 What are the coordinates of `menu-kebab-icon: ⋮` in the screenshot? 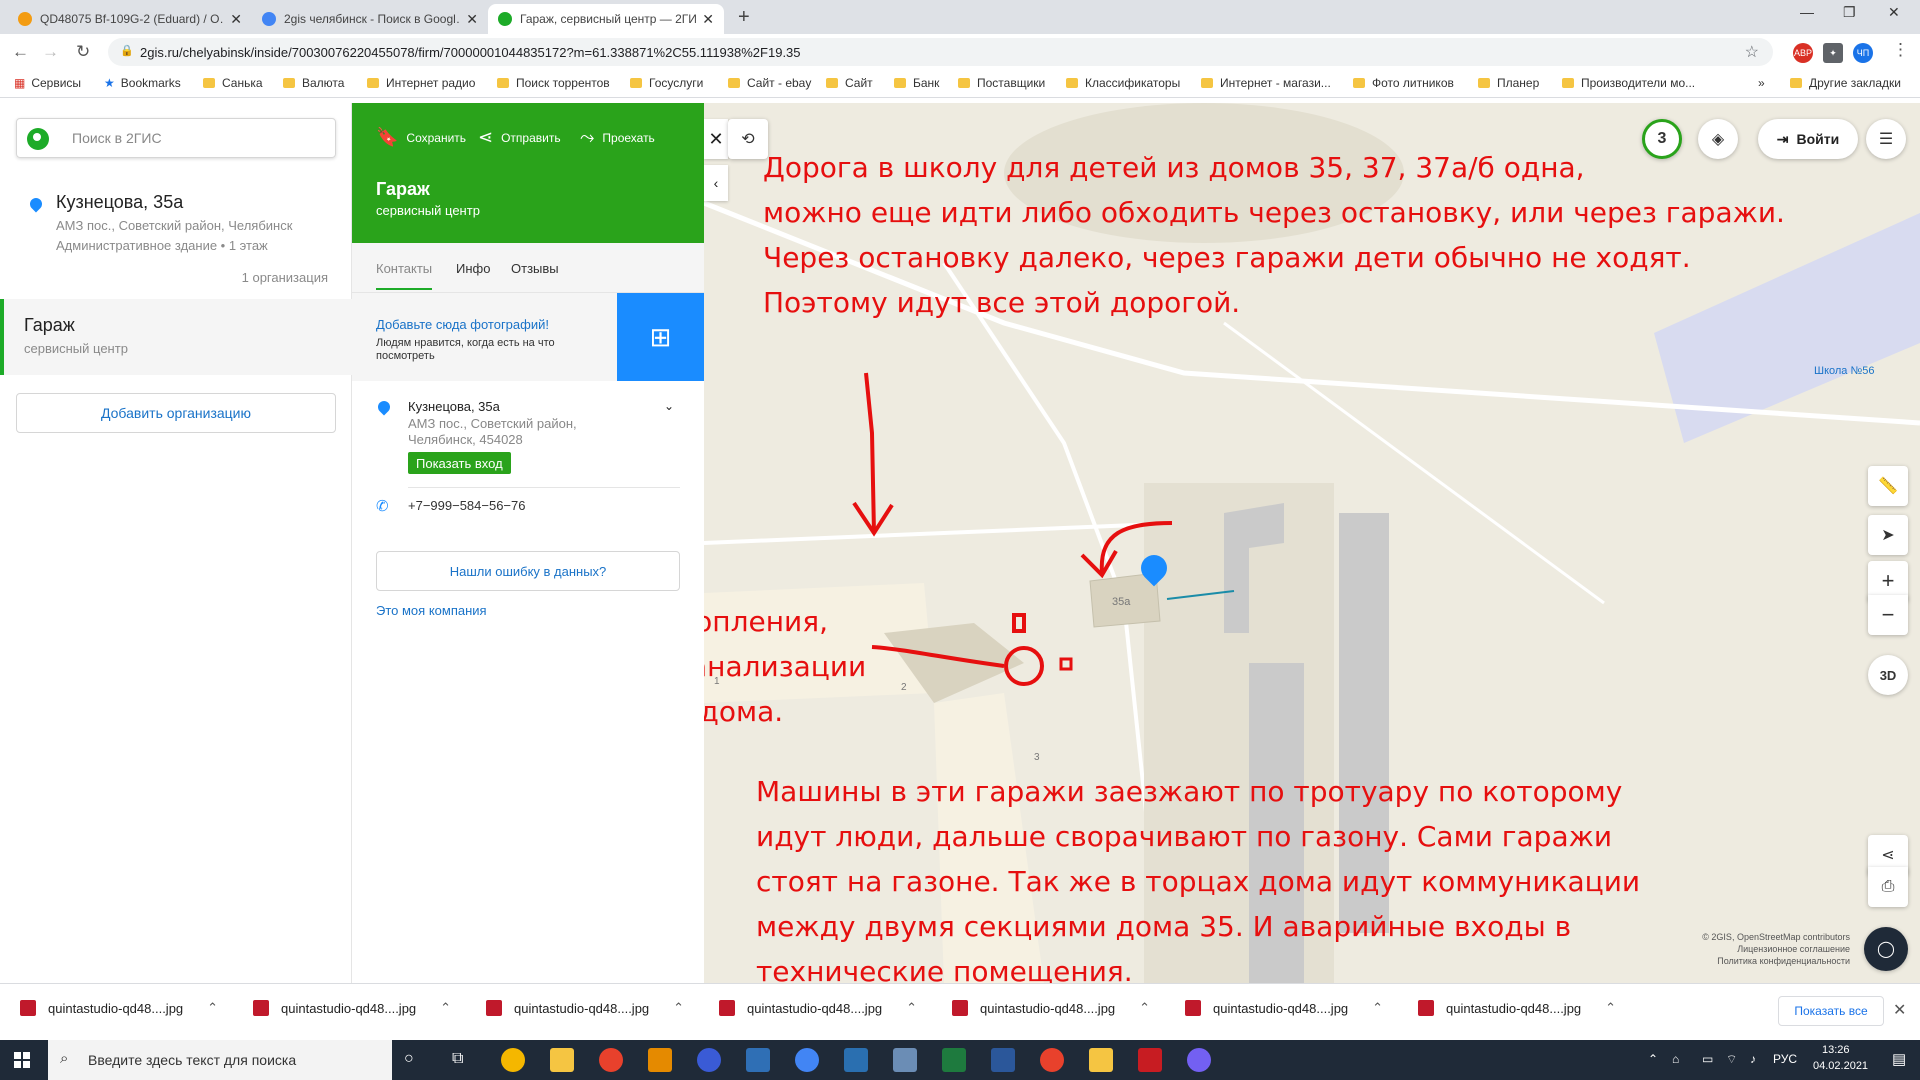 It's located at (1900, 50).